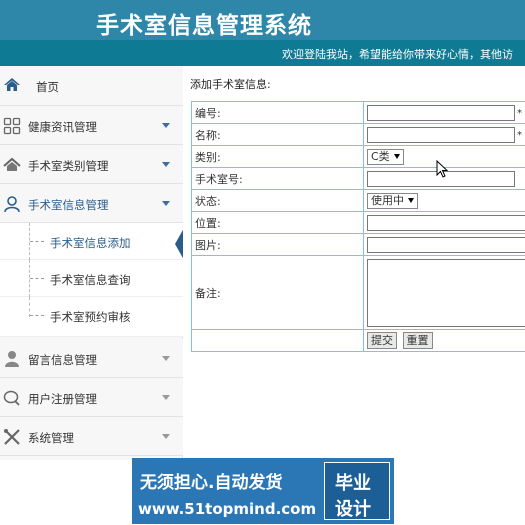 This screenshot has height=525, width=525. I want to click on banner-badge: 毕业 设计, so click(357, 491).